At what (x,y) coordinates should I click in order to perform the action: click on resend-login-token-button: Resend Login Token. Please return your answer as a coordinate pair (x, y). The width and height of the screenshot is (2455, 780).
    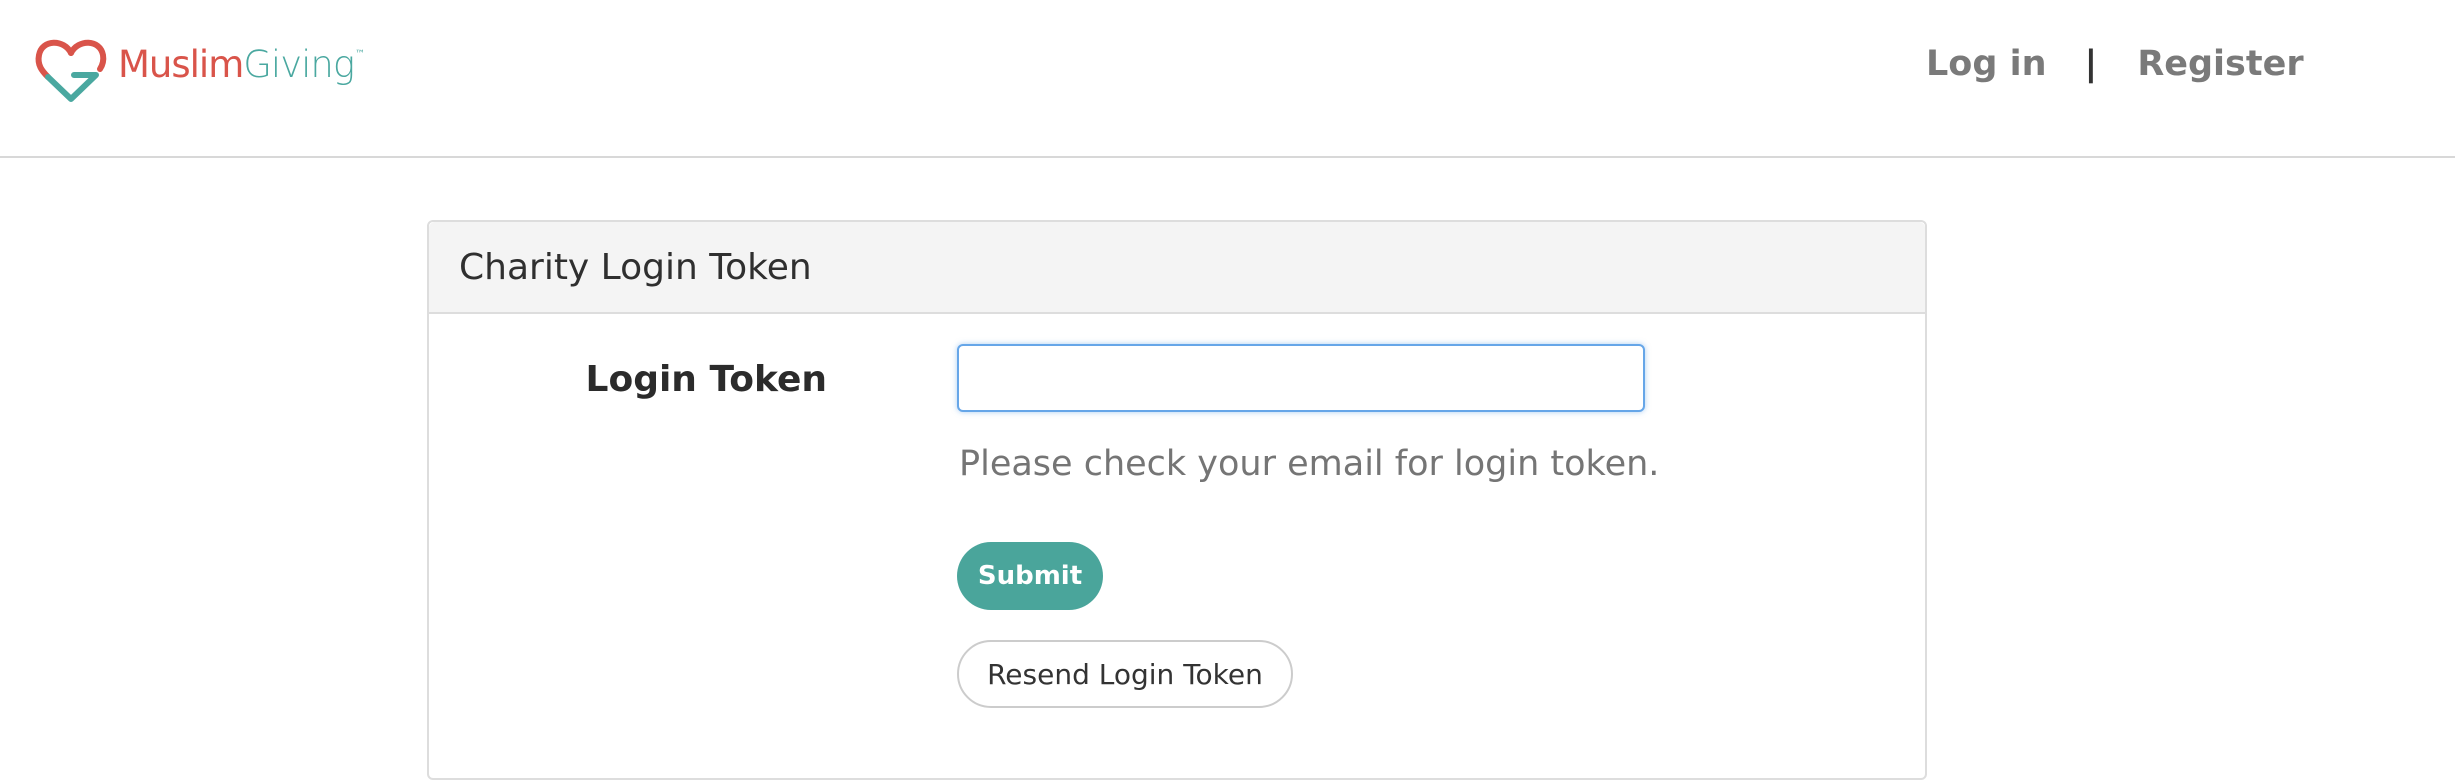
    Looking at the image, I should click on (1125, 674).